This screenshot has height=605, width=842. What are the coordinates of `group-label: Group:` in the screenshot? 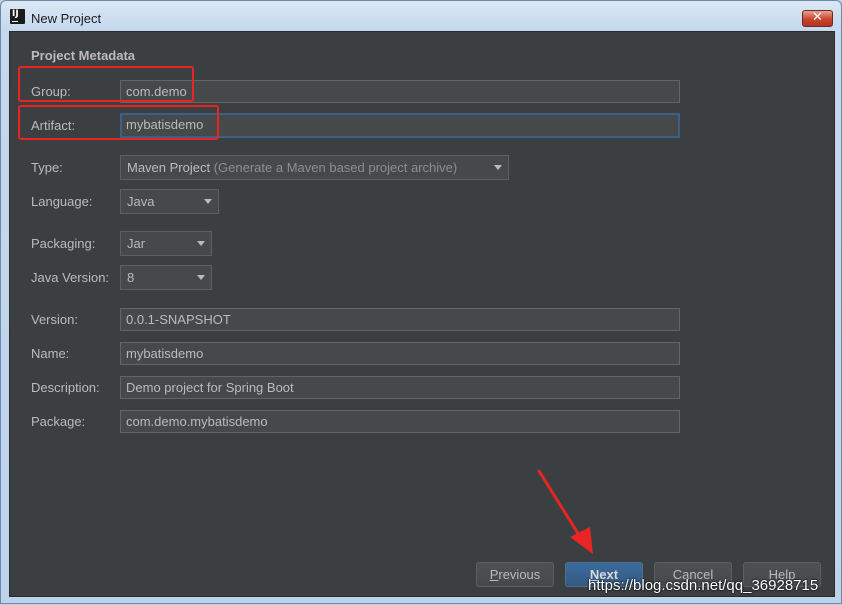 It's located at (51, 91).